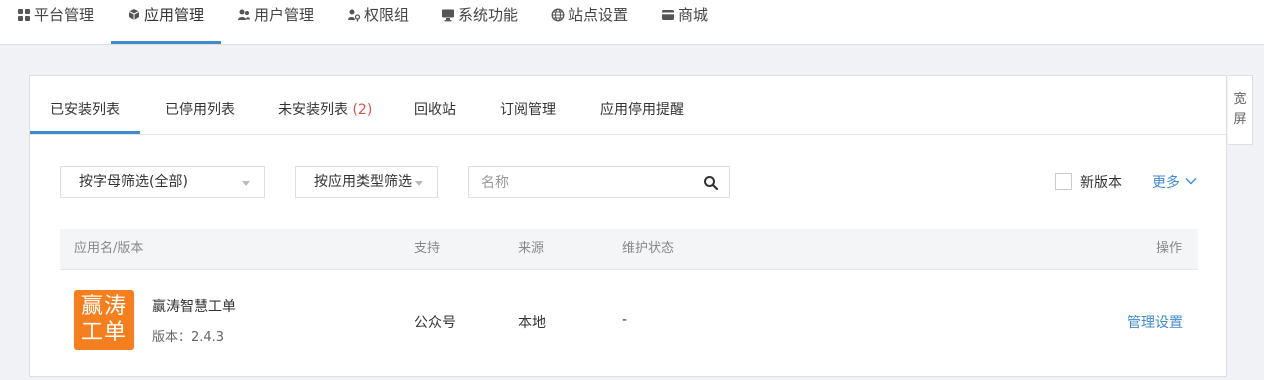  What do you see at coordinates (693, 15) in the screenshot?
I see `nav-label: 商城` at bounding box center [693, 15].